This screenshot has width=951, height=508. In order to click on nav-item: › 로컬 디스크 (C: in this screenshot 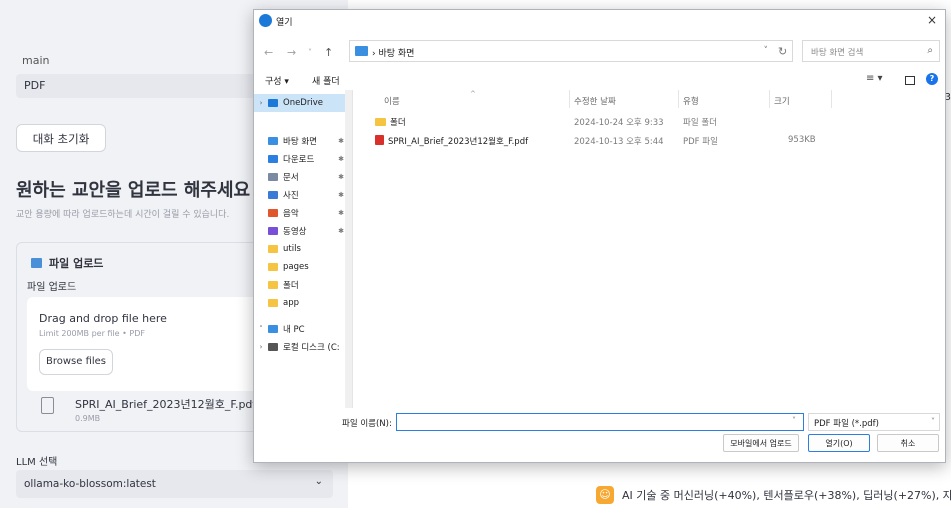, I will do `click(303, 347)`.